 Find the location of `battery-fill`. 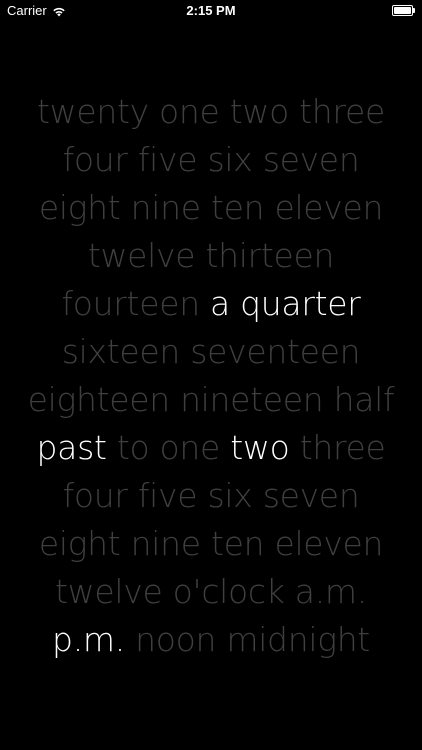

battery-fill is located at coordinates (402, 10).